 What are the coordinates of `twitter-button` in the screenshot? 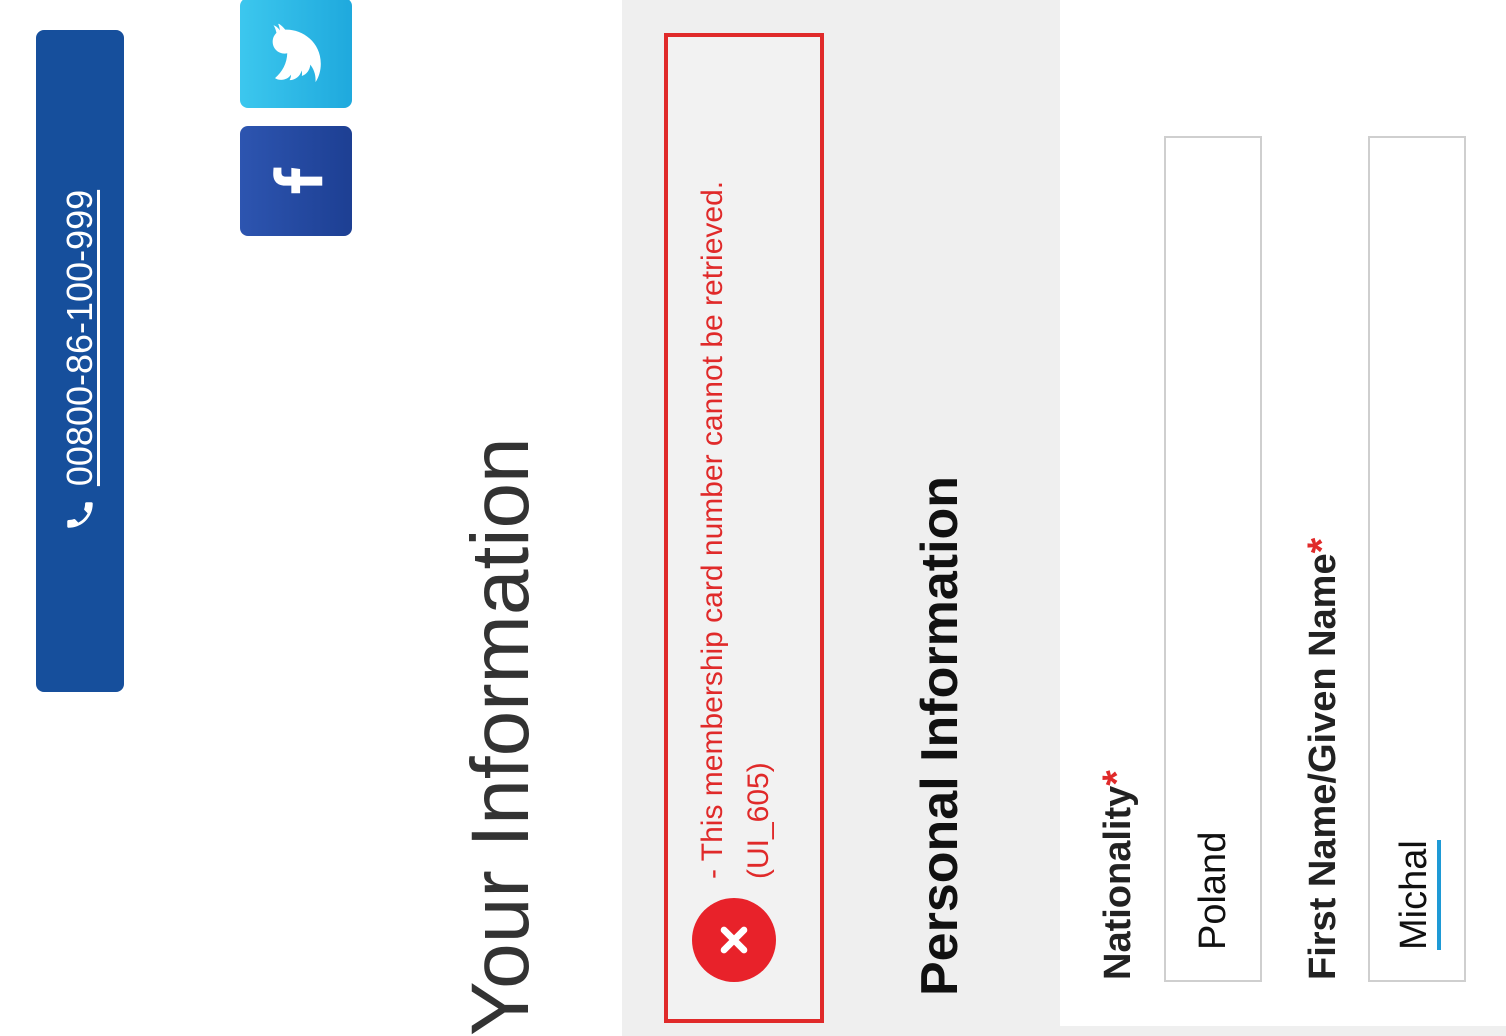 It's located at (296, 54).